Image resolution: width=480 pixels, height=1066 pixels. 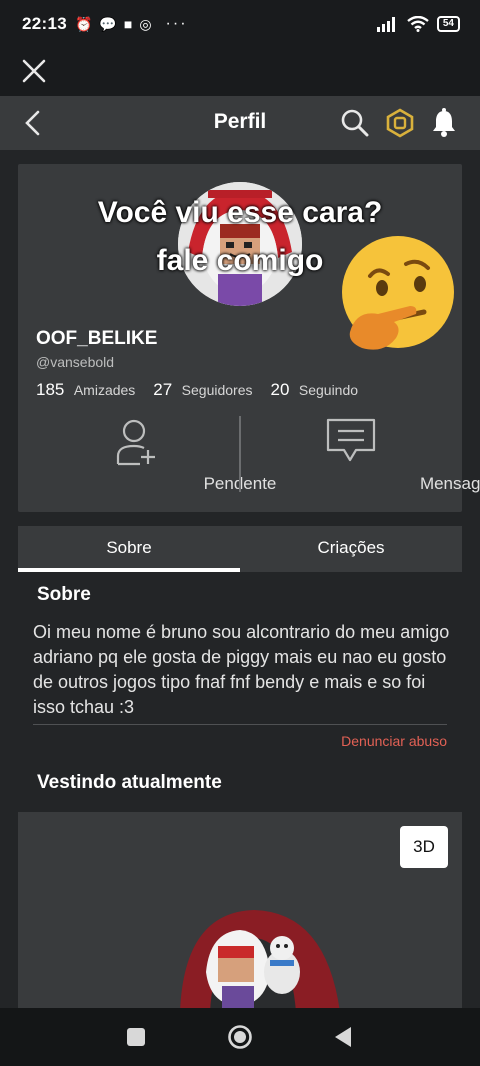 I want to click on report-abuse-link: Denunciar abuso, so click(x=394, y=741).